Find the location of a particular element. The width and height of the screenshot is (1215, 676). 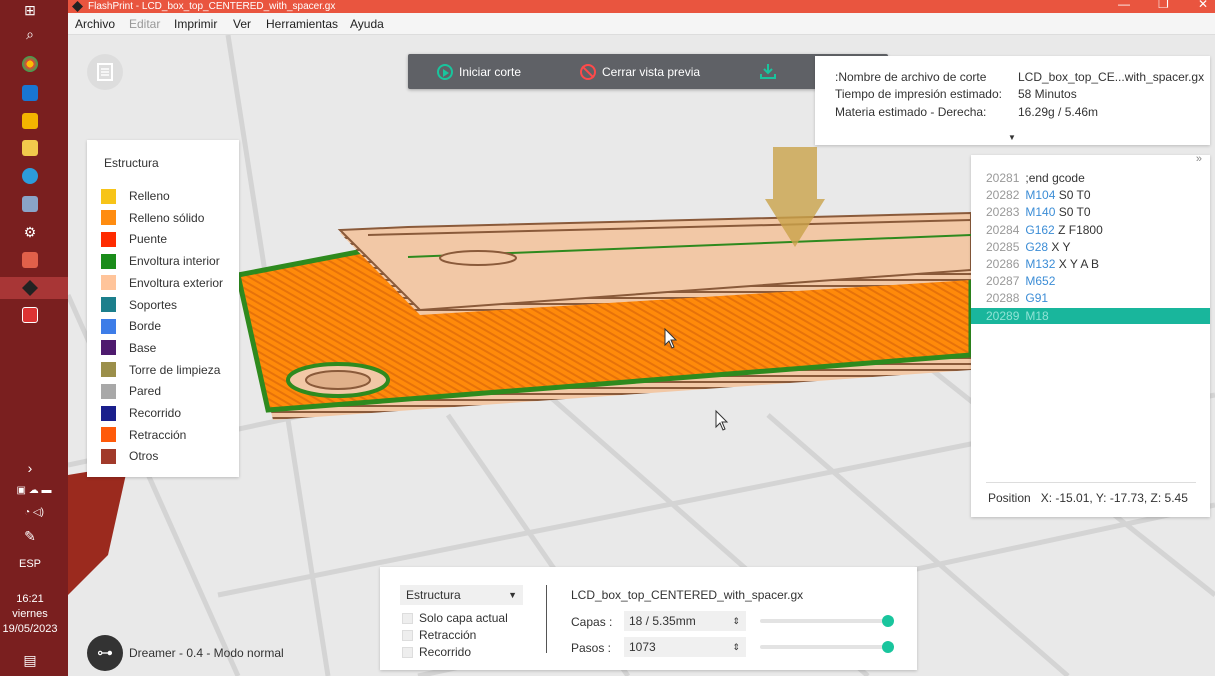

expand-icon: » is located at coordinates (1199, 159).